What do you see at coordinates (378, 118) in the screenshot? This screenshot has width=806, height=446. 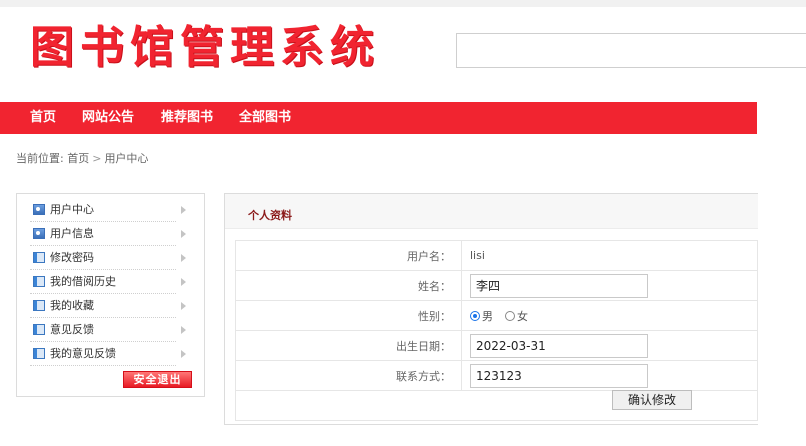 I see `main-nav: 首页 网站公告 推荐图书 全部图书` at bounding box center [378, 118].